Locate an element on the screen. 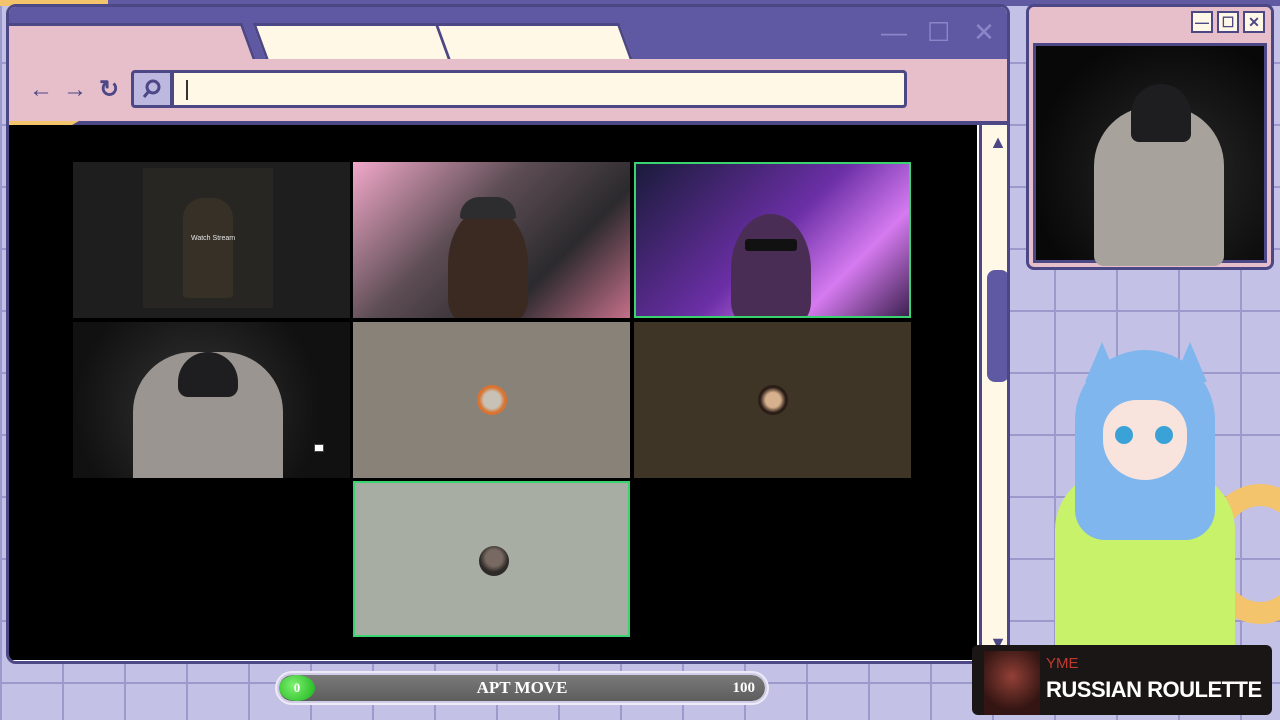 This screenshot has width=1280, height=720. redeem-title: RUSSIAN ROULETTE is located at coordinates (1154, 689).